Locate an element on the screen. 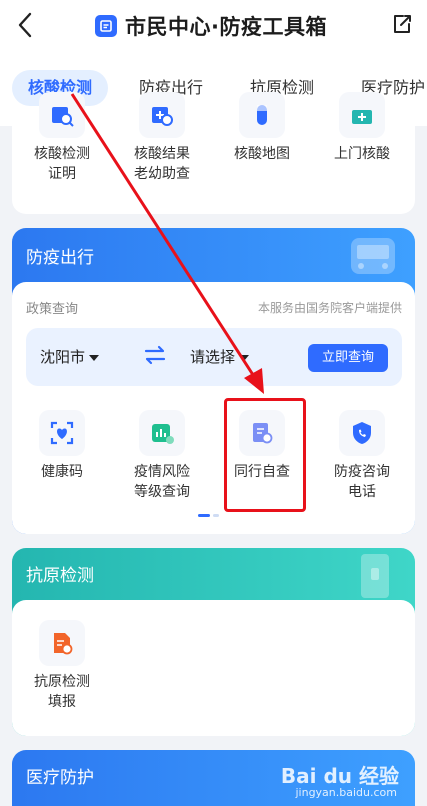 Image resolution: width=427 pixels, height=806 pixels. grid-item-nucleic-map: 核酸地图 is located at coordinates (262, 128).